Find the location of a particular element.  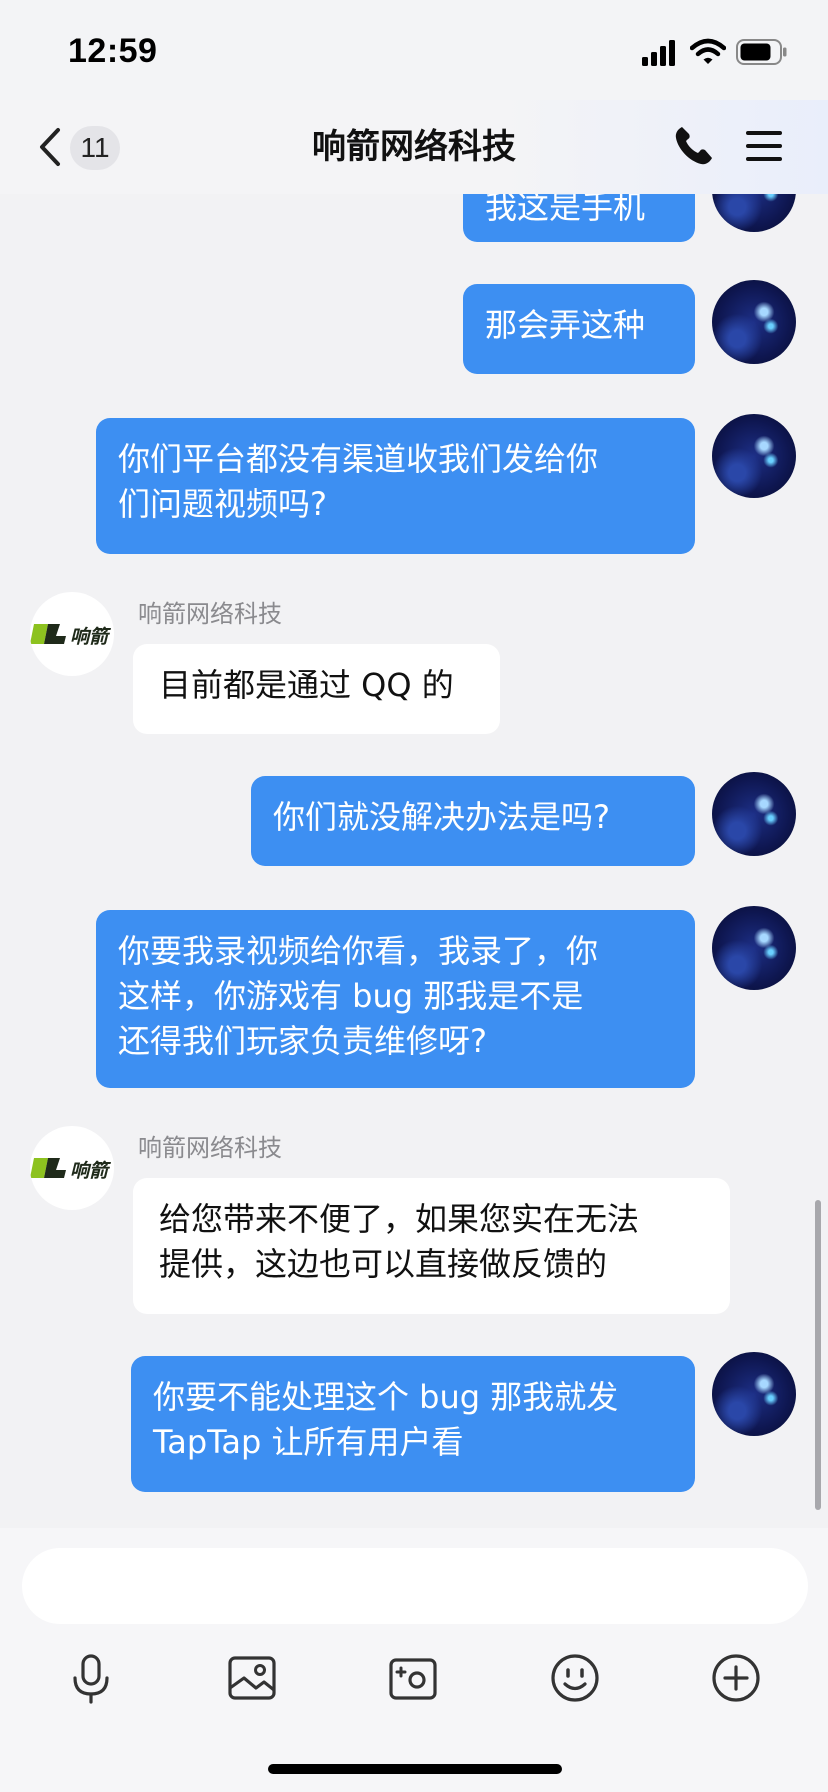

message-text: 目前都是通过 QQ 的 is located at coordinates (306, 685).